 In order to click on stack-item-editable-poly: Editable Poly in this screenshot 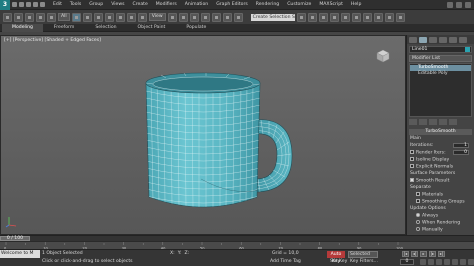, I will do `click(440, 74)`.